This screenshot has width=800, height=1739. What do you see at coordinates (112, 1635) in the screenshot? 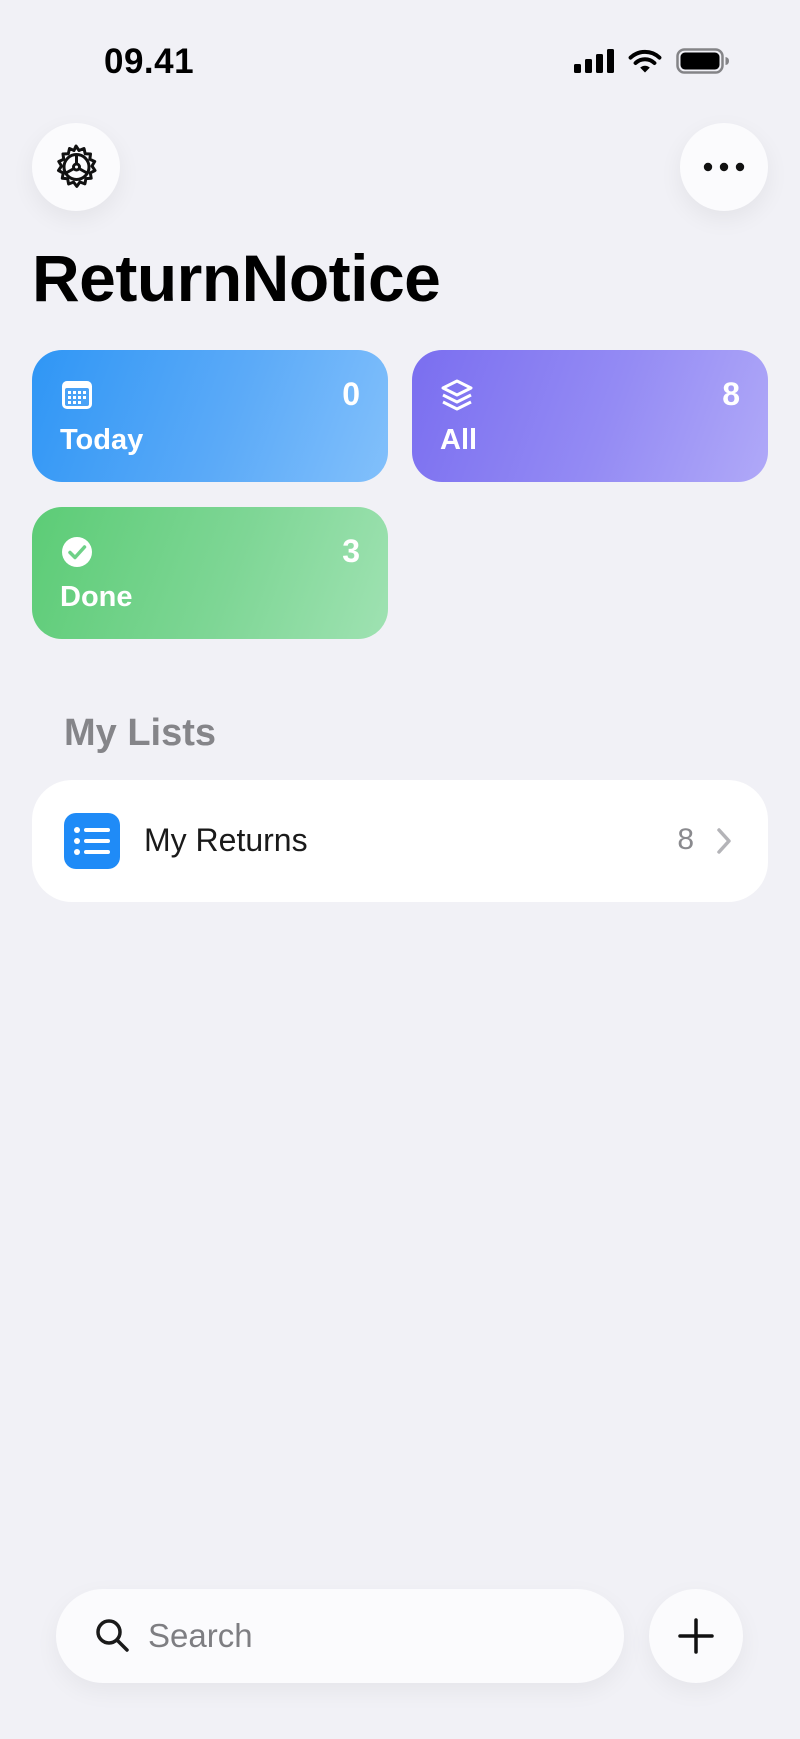
I see `search-icon` at bounding box center [112, 1635].